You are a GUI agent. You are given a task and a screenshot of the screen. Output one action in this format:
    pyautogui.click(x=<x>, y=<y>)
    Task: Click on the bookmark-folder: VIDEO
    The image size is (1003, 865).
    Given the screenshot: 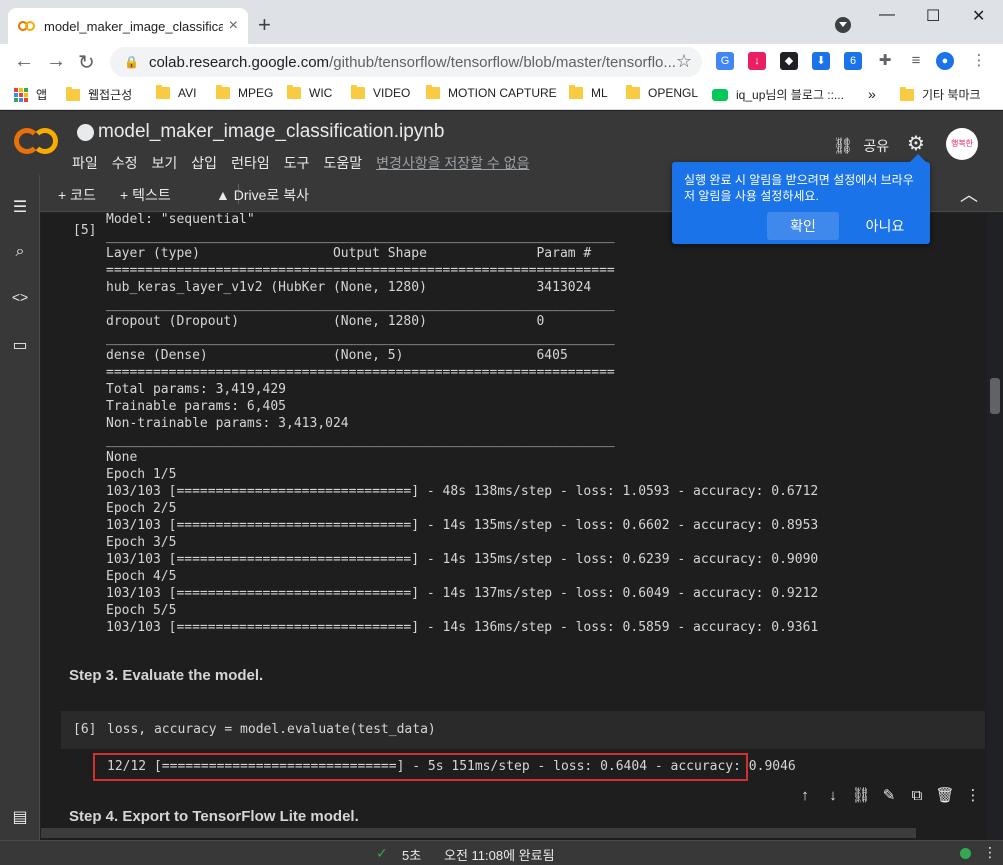 What is the action you would take?
    pyautogui.click(x=380, y=92)
    